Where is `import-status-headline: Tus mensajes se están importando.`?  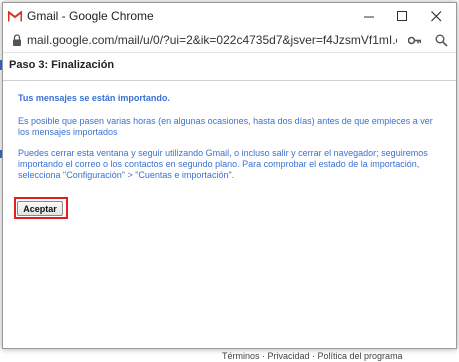
import-status-headline: Tus mensajes se están importando. is located at coordinates (94, 98).